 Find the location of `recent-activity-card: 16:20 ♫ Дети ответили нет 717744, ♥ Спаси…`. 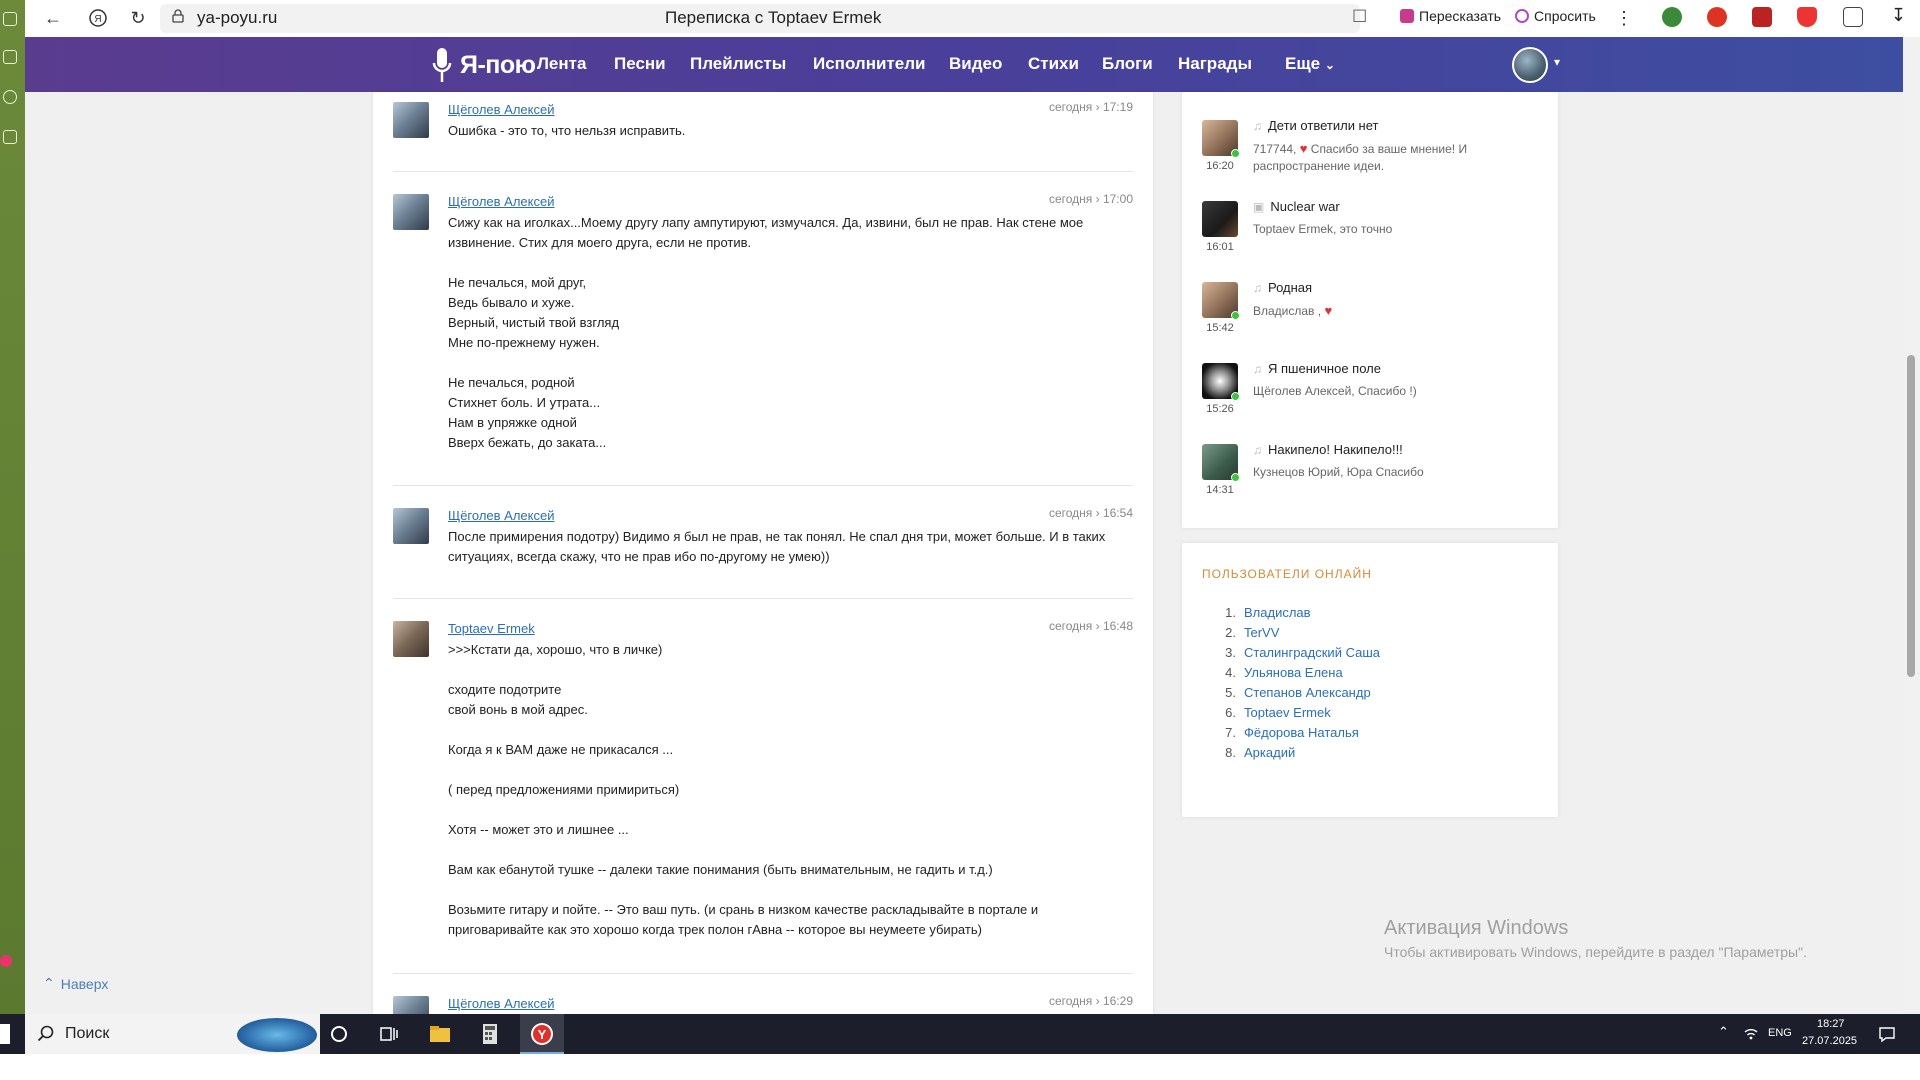

recent-activity-card: 16:20 ♫ Дети ответили нет 717744, ♥ Спаси… is located at coordinates (1370, 310).